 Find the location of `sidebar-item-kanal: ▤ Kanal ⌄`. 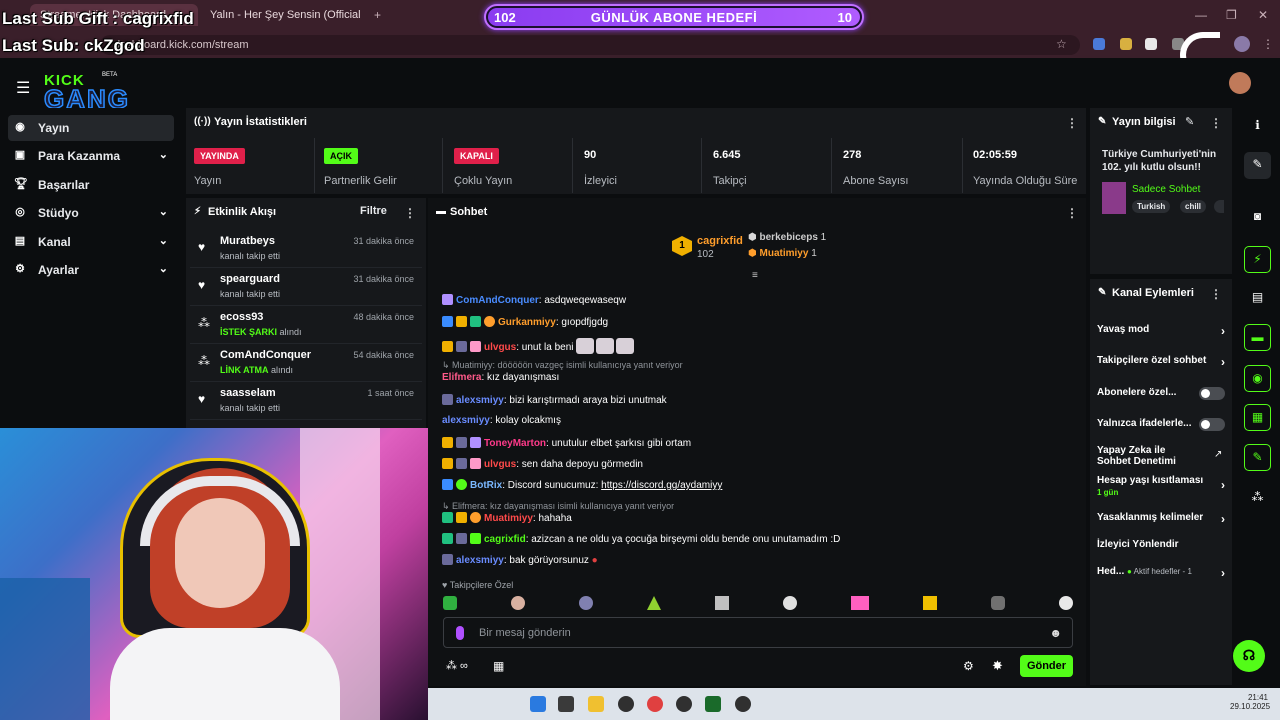

sidebar-item-kanal: ▤ Kanal ⌄ is located at coordinates (91, 242).